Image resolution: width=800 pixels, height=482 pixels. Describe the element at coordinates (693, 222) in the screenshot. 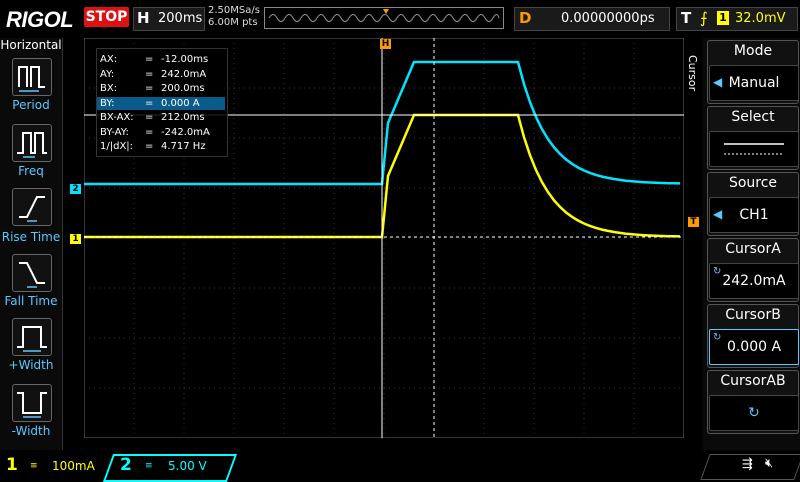

I see `trigger-level-marker: T` at that location.